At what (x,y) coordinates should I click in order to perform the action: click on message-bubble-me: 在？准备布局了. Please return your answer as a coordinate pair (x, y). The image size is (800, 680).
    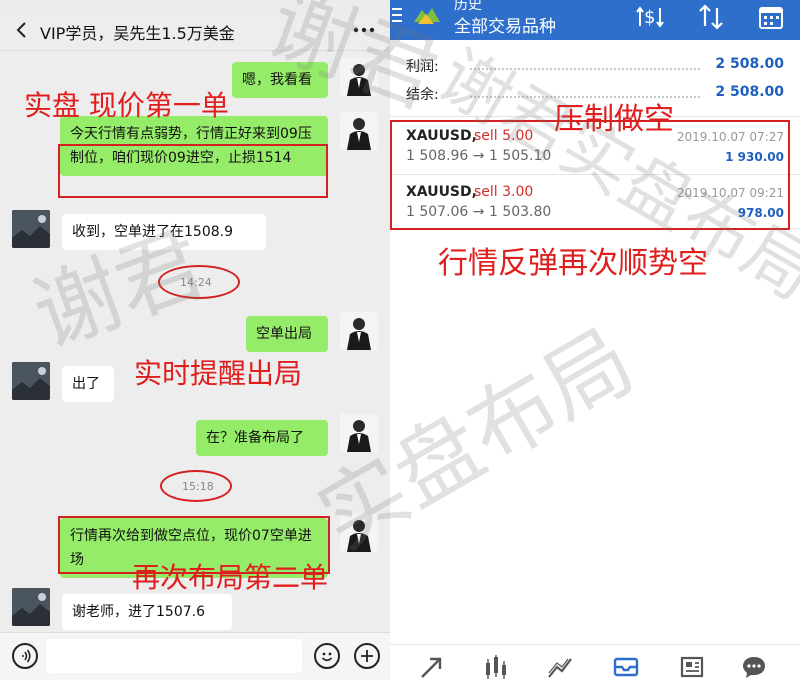
    Looking at the image, I should click on (262, 438).